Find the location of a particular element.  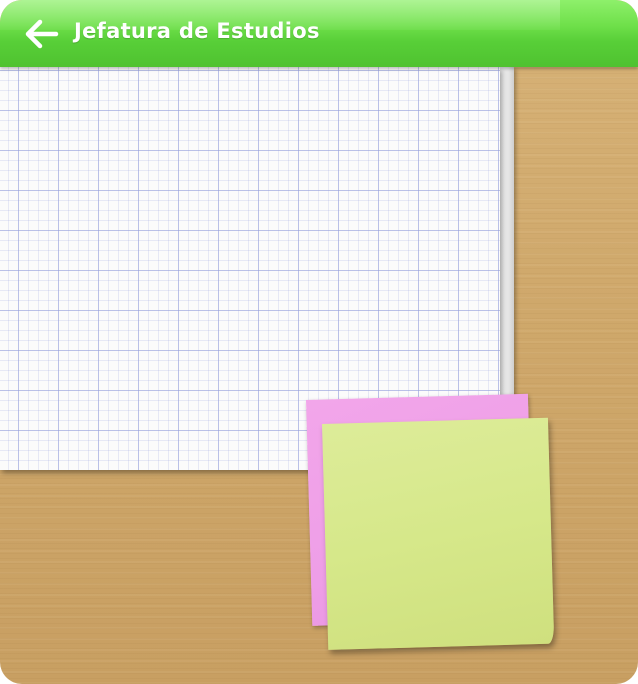

sticky-note-green is located at coordinates (438, 533).